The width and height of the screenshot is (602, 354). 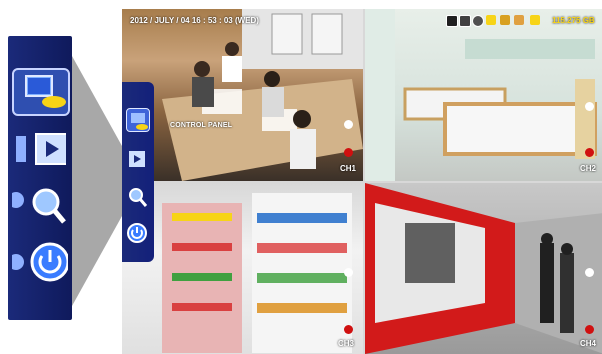 I want to click on user-icon, so click(x=519, y=20).